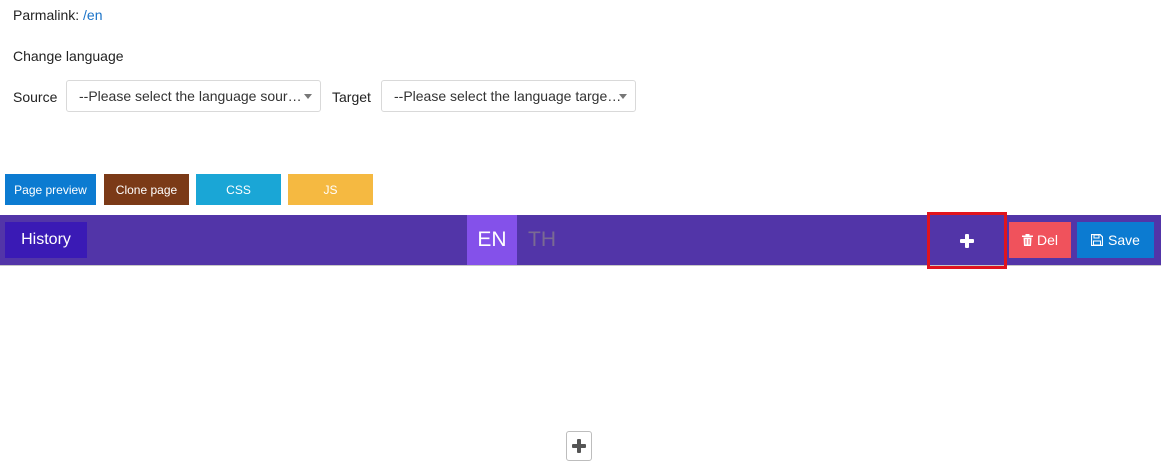 The width and height of the screenshot is (1161, 475). What do you see at coordinates (542, 240) in the screenshot?
I see `tab-language-th: TH` at bounding box center [542, 240].